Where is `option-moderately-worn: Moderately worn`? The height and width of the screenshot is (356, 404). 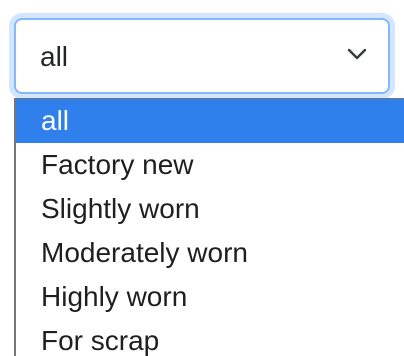
option-moderately-worn: Moderately worn is located at coordinates (210, 253).